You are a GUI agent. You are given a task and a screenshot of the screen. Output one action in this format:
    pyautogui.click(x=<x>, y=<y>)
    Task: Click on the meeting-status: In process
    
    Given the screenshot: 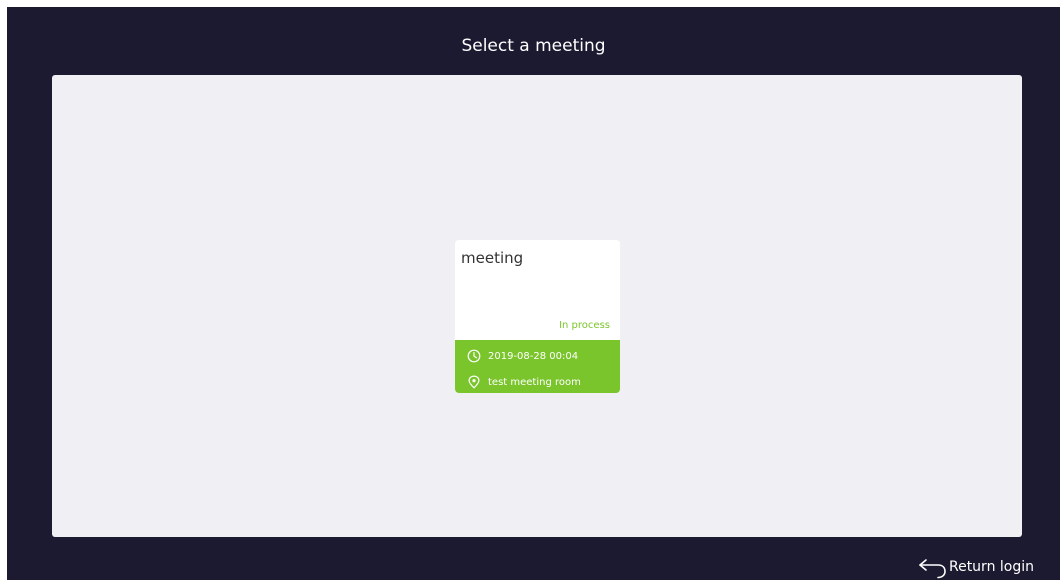 What is the action you would take?
    pyautogui.click(x=584, y=325)
    